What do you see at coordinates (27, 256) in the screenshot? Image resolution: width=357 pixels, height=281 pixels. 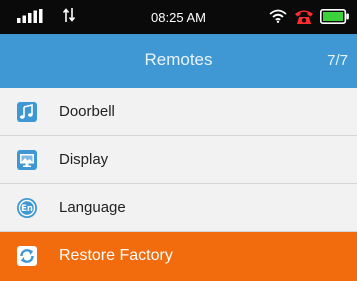 I see `refresh-icon` at bounding box center [27, 256].